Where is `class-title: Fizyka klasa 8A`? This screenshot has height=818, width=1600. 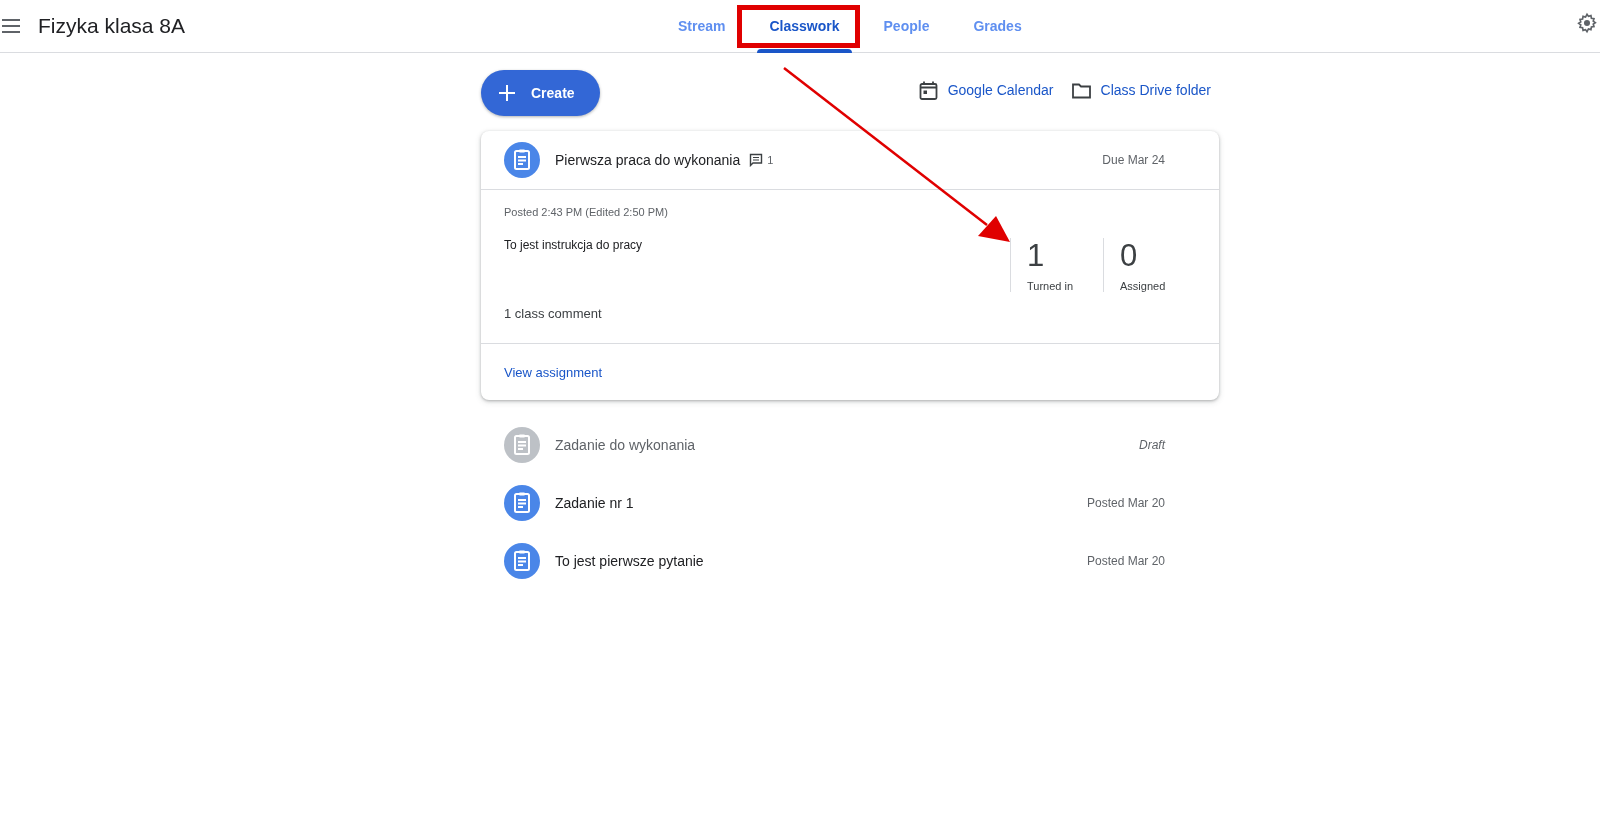 class-title: Fizyka klasa 8A is located at coordinates (112, 26).